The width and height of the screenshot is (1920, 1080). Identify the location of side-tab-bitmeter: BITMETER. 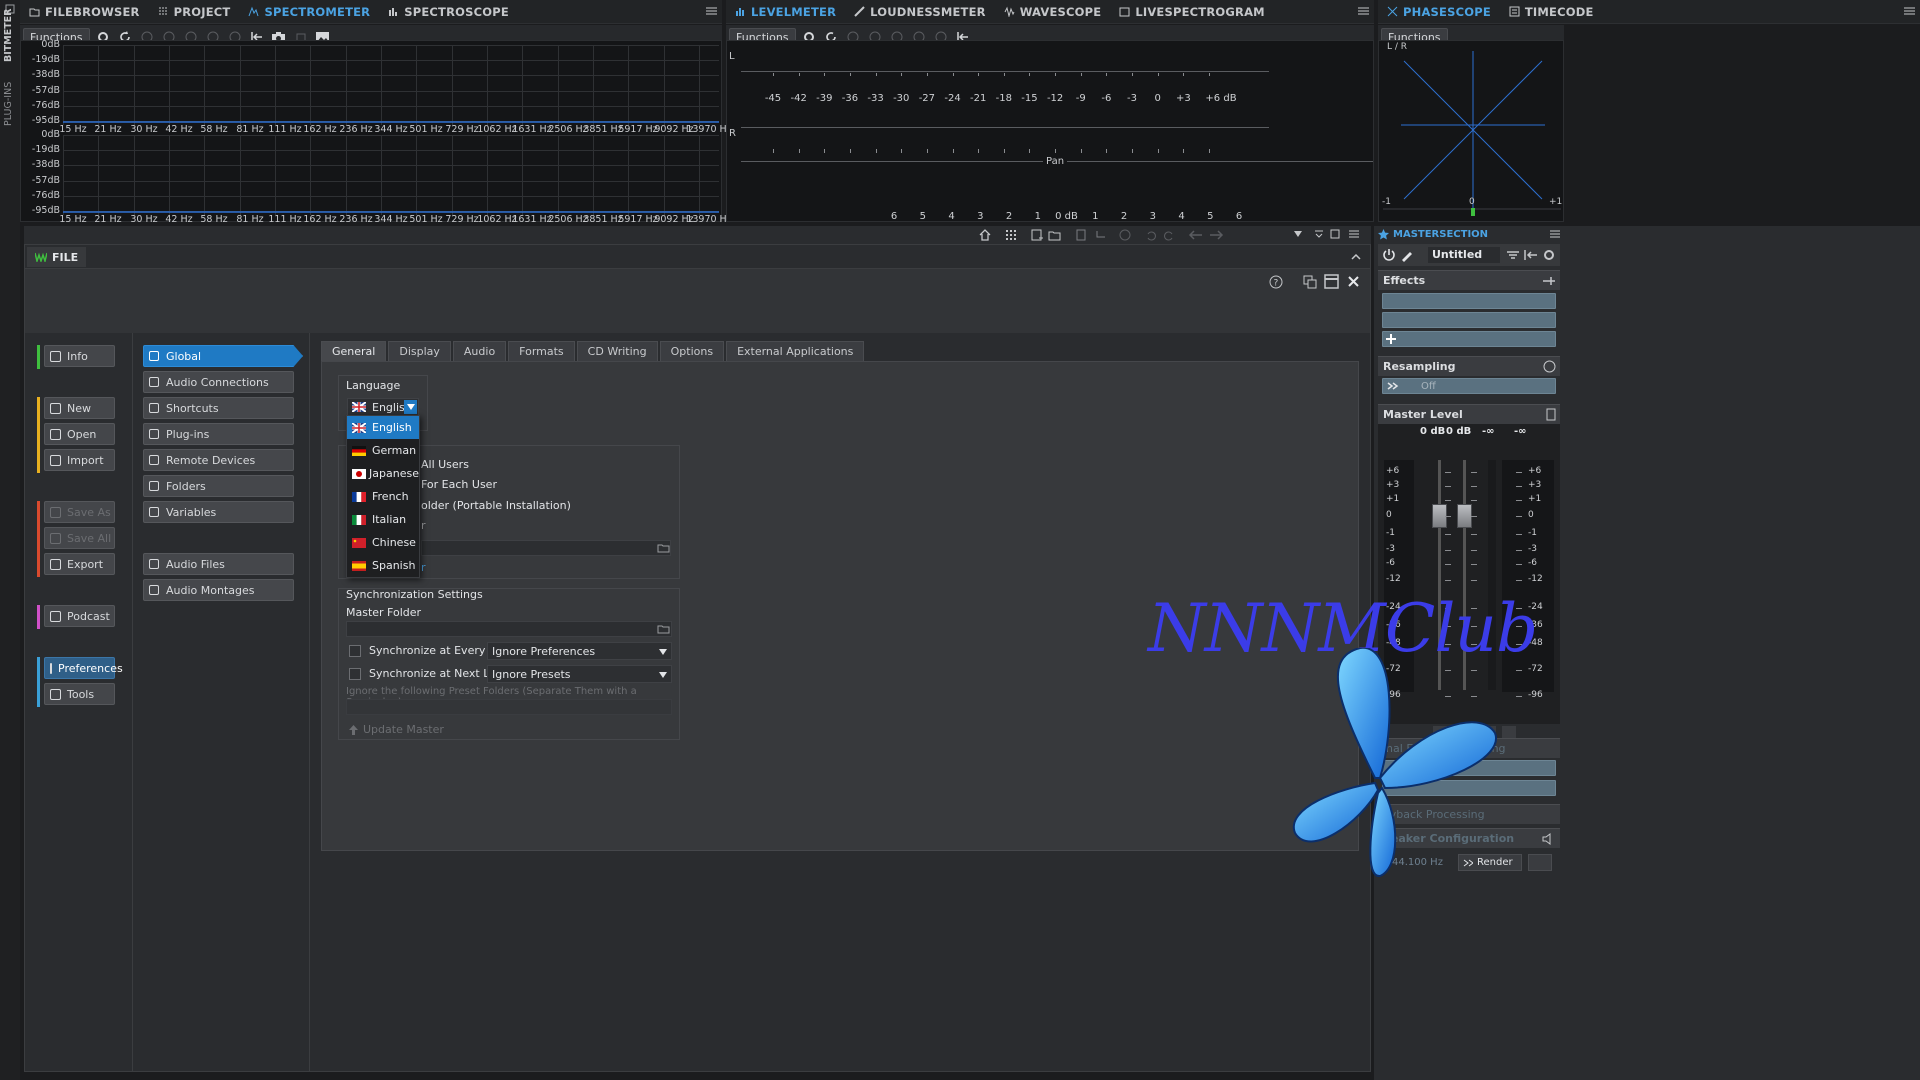
(8, 35).